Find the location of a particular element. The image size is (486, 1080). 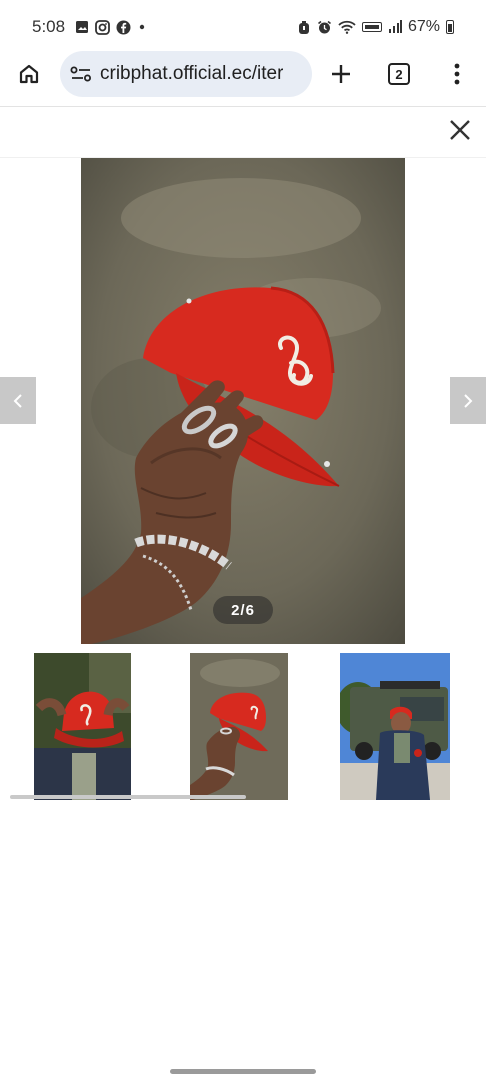

signal-icon is located at coordinates (395, 26).